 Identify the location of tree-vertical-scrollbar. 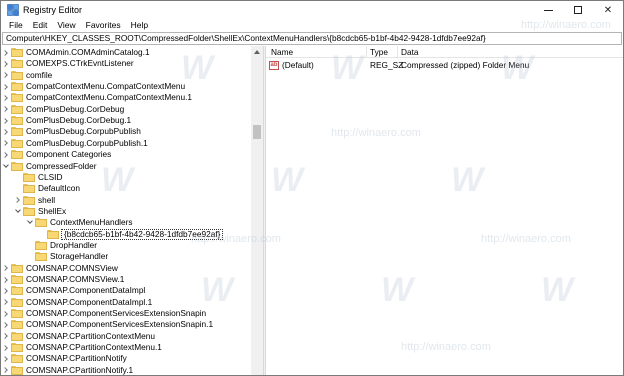
(257, 210).